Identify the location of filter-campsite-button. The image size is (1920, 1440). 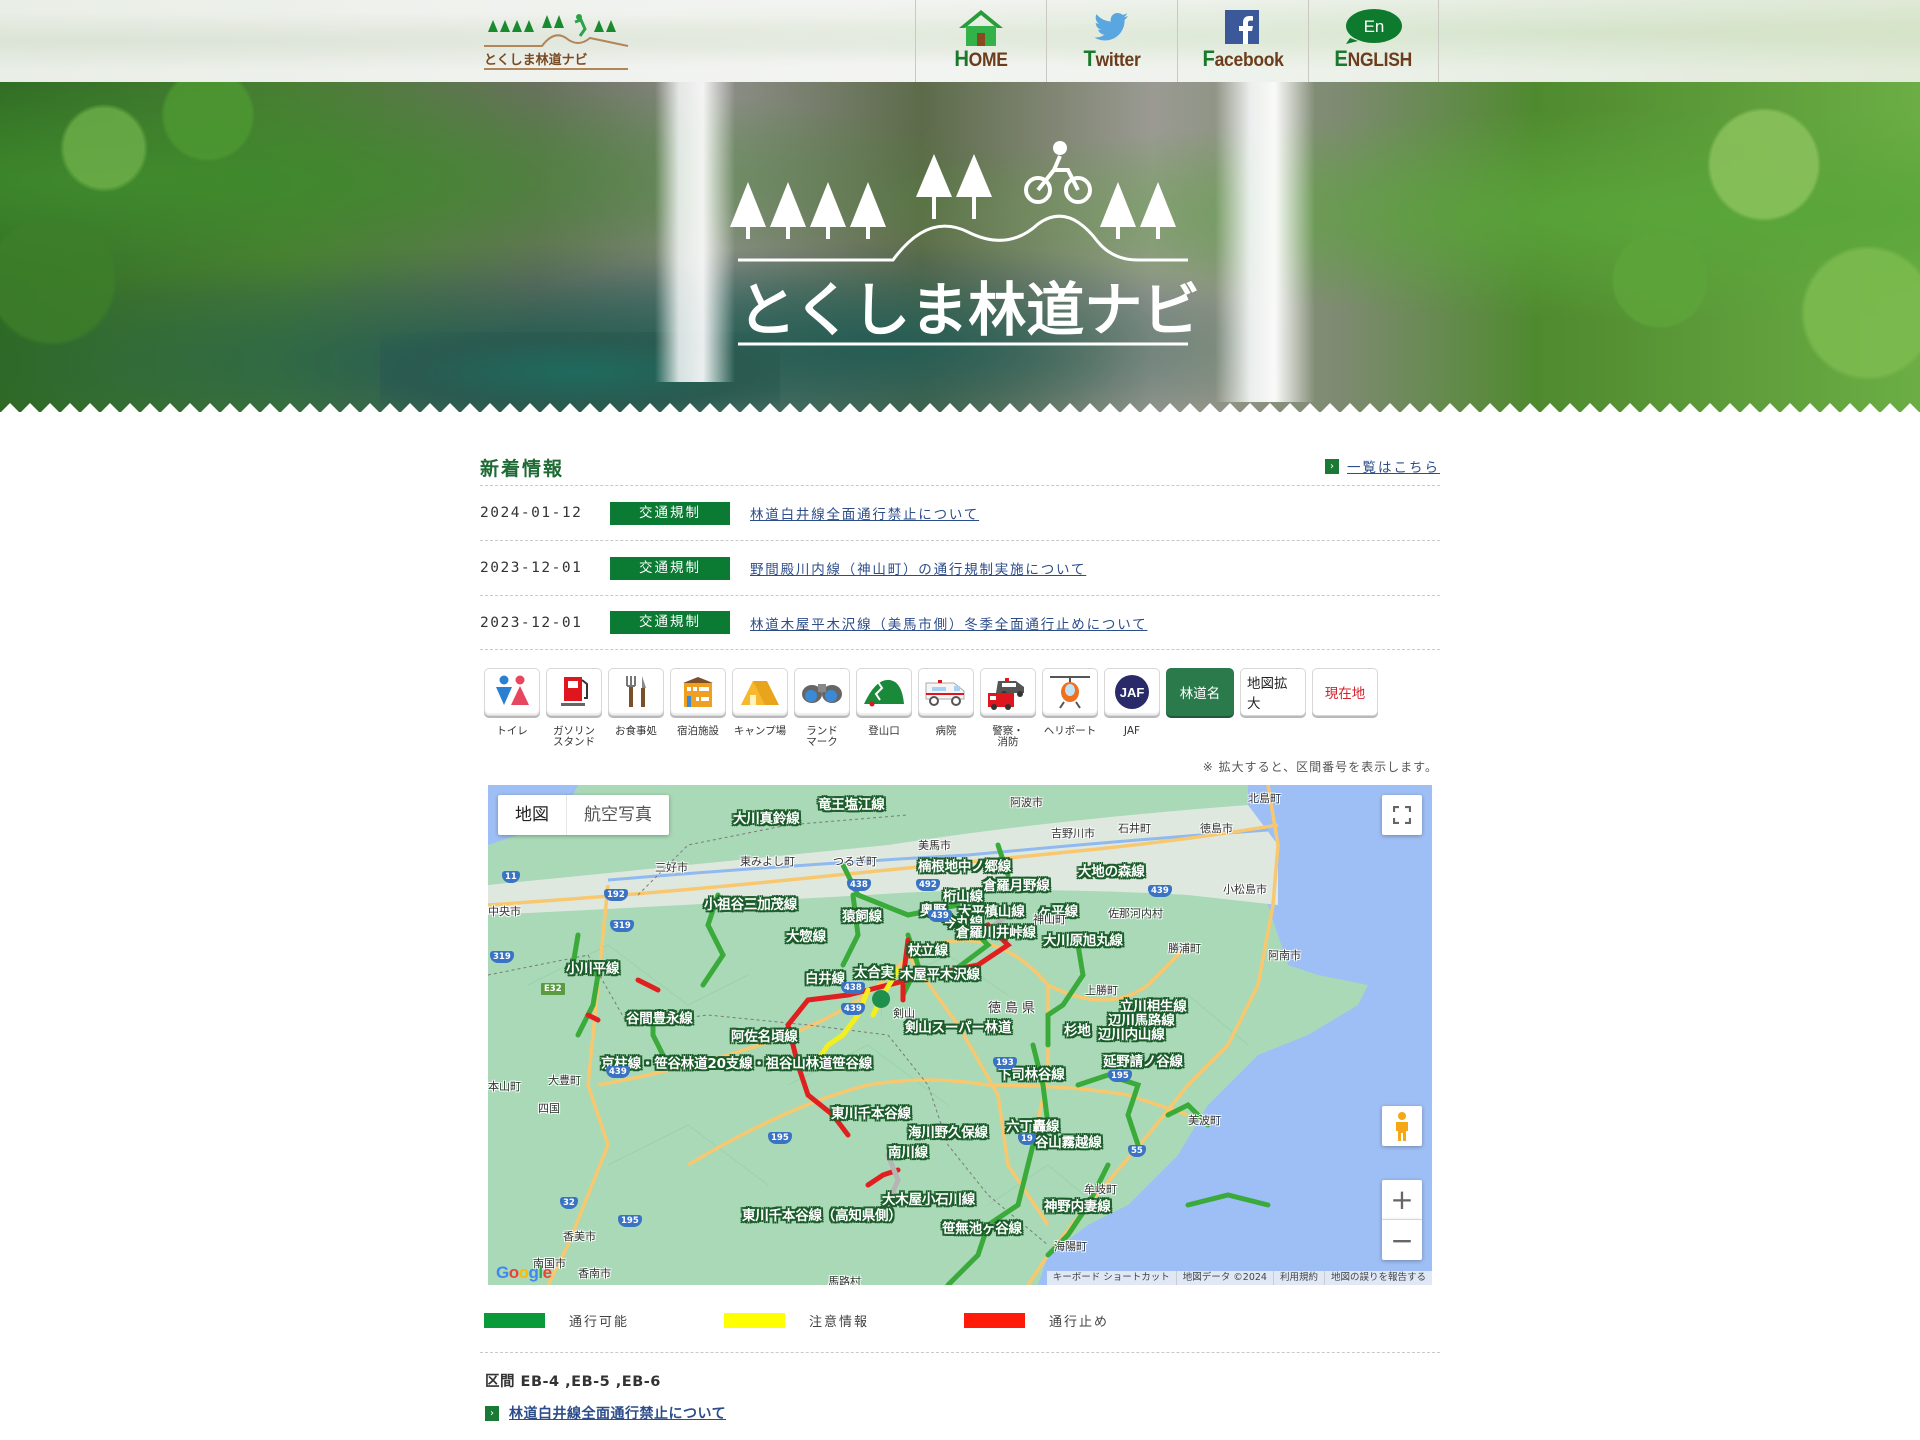
(760, 692).